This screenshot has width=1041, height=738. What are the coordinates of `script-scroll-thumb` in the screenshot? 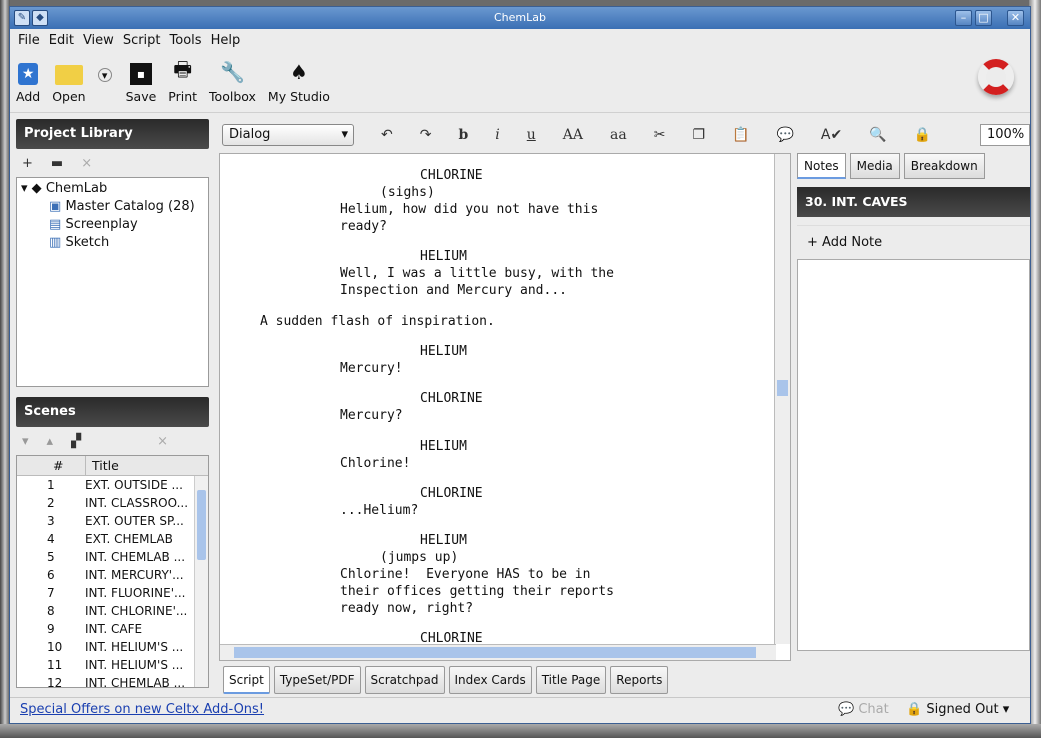 It's located at (782, 388).